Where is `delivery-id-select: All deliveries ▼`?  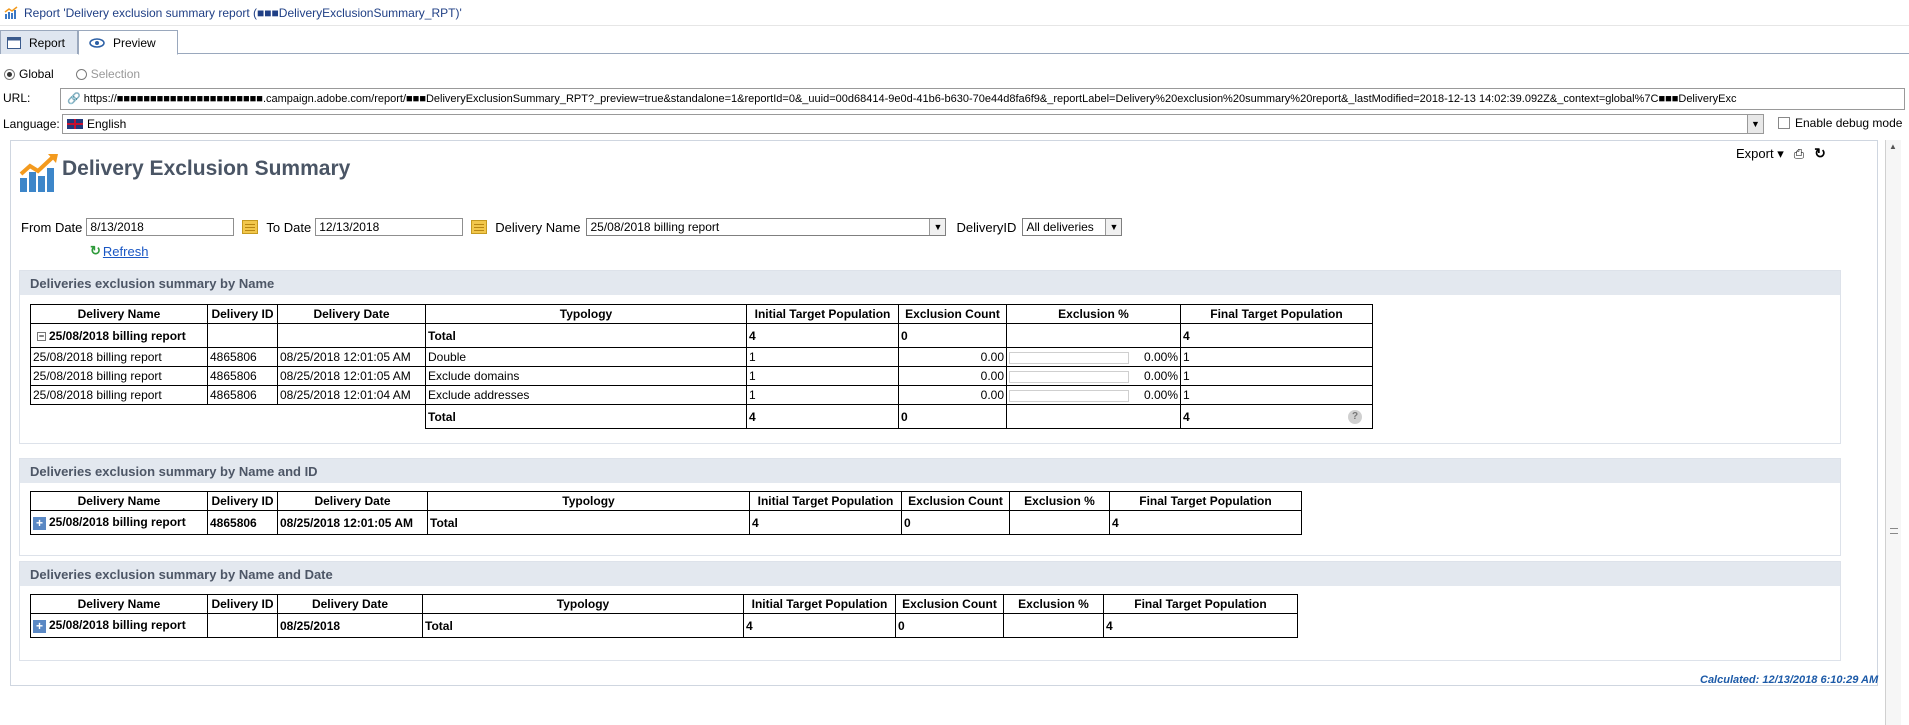
delivery-id-select: All deliveries ▼ is located at coordinates (1072, 227).